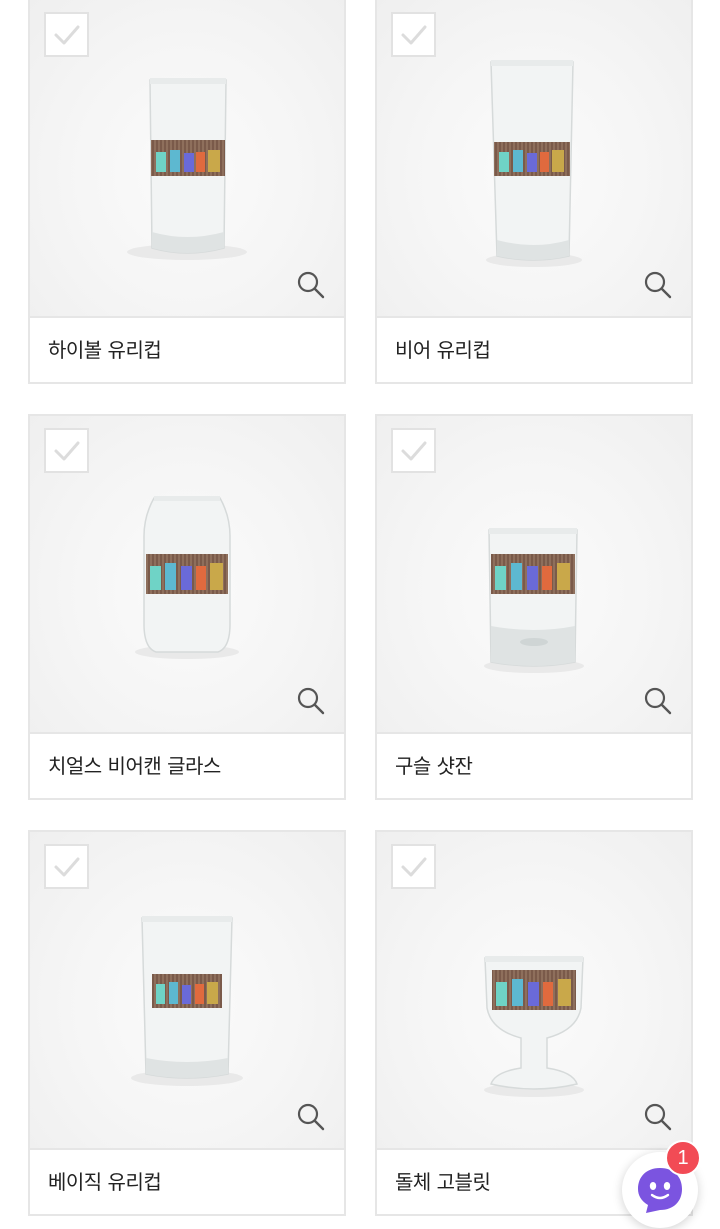 Image resolution: width=720 pixels, height=1229 pixels. What do you see at coordinates (105, 1182) in the screenshot?
I see `product-name: 베이직 유리컵` at bounding box center [105, 1182].